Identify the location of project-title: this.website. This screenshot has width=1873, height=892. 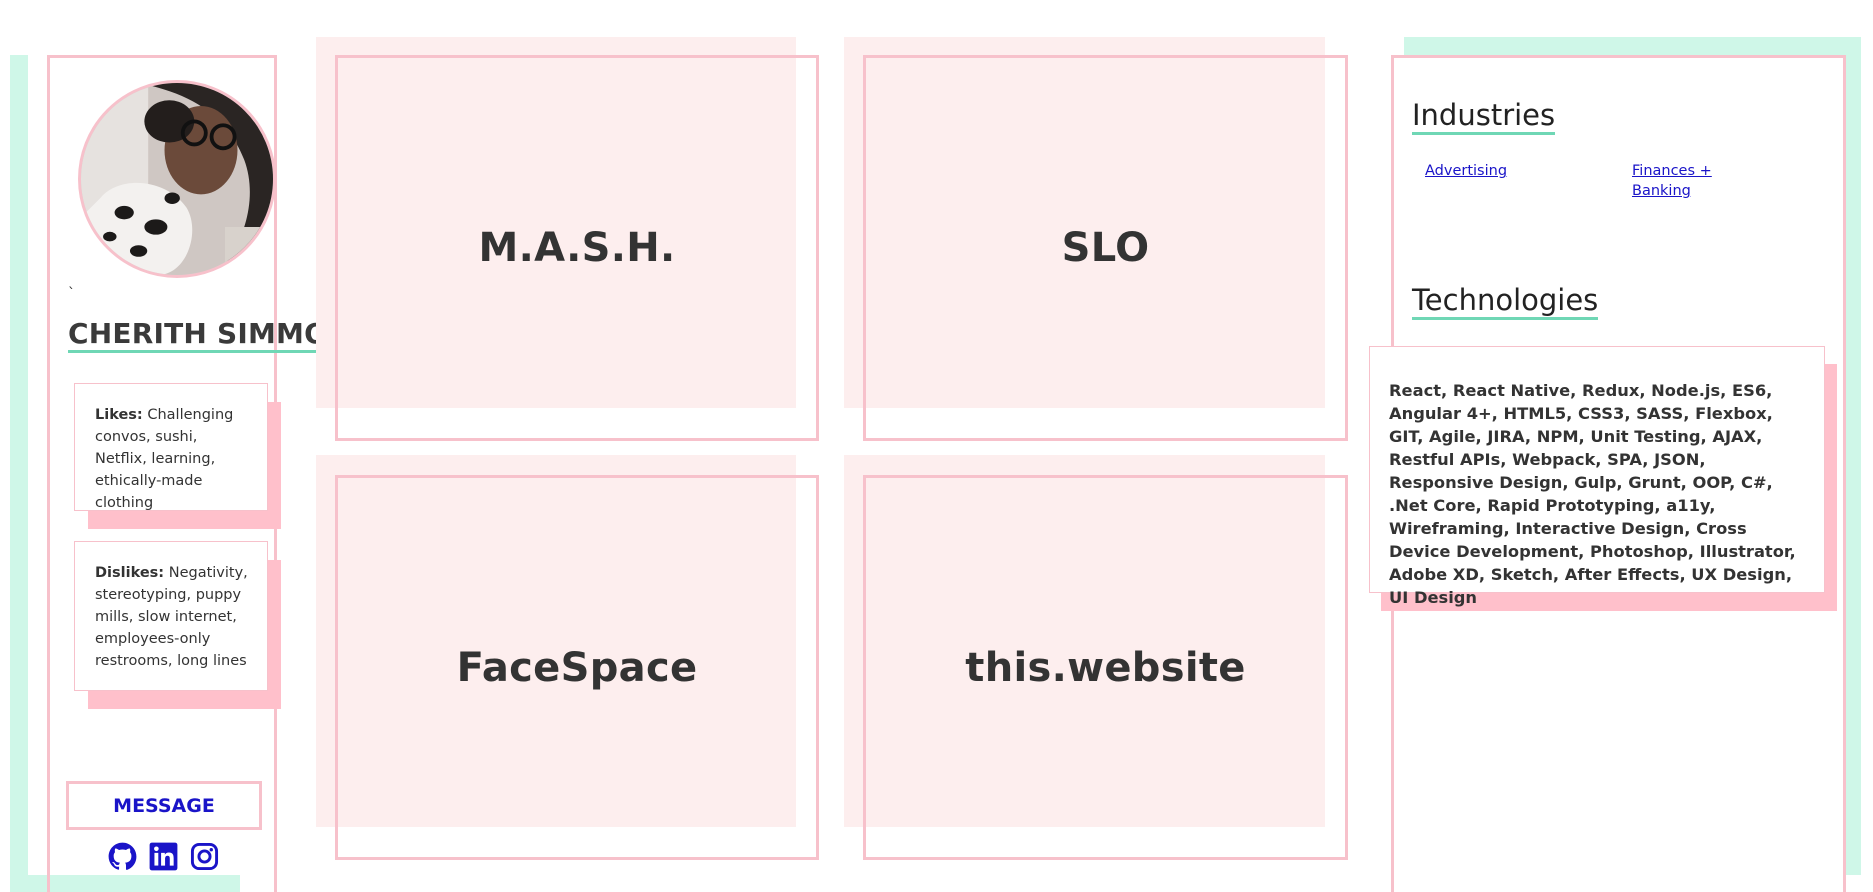
(1105, 667).